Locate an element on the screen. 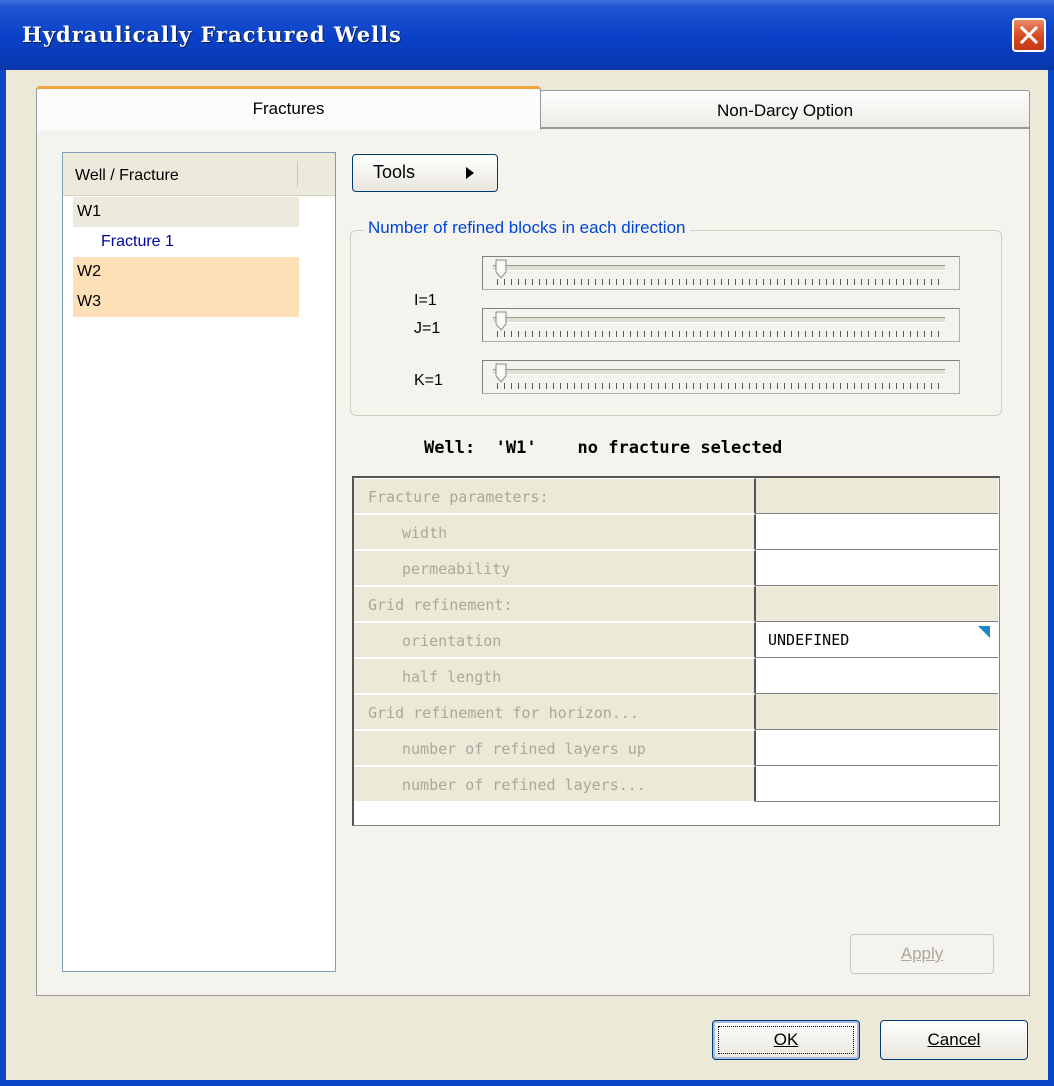  refined-layers-down-value is located at coordinates (877, 784).